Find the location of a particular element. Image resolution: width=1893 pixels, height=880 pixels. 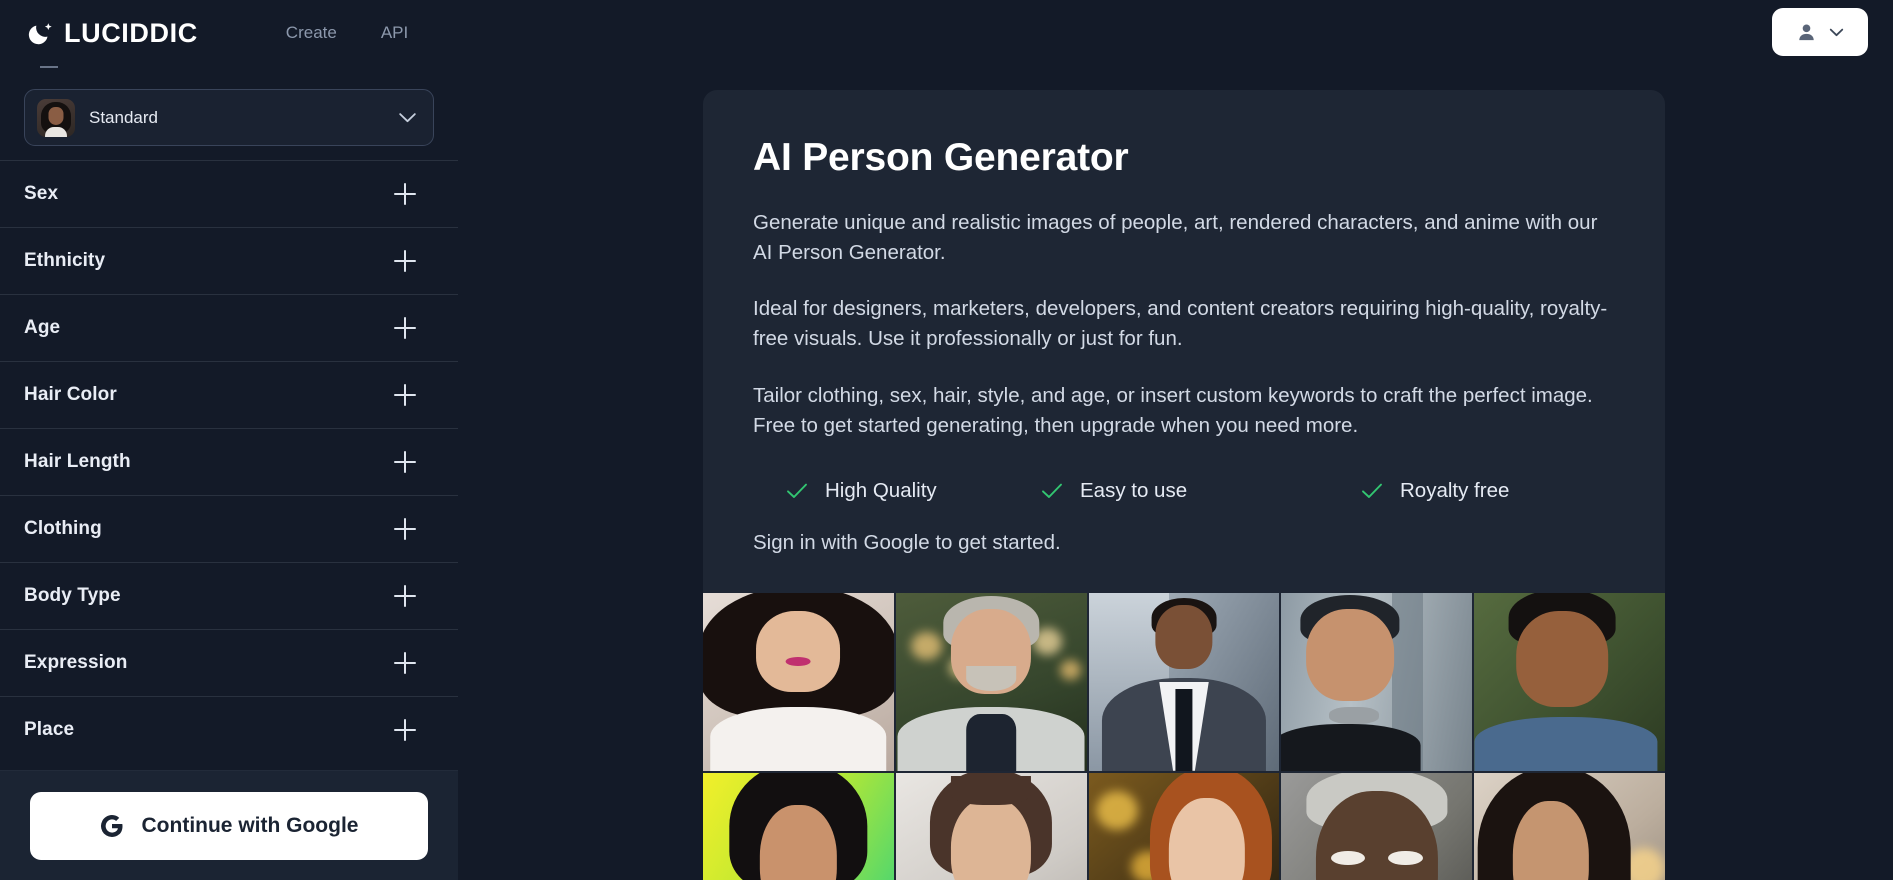

sidebar-item-body-type: Body Type is located at coordinates (229, 595).